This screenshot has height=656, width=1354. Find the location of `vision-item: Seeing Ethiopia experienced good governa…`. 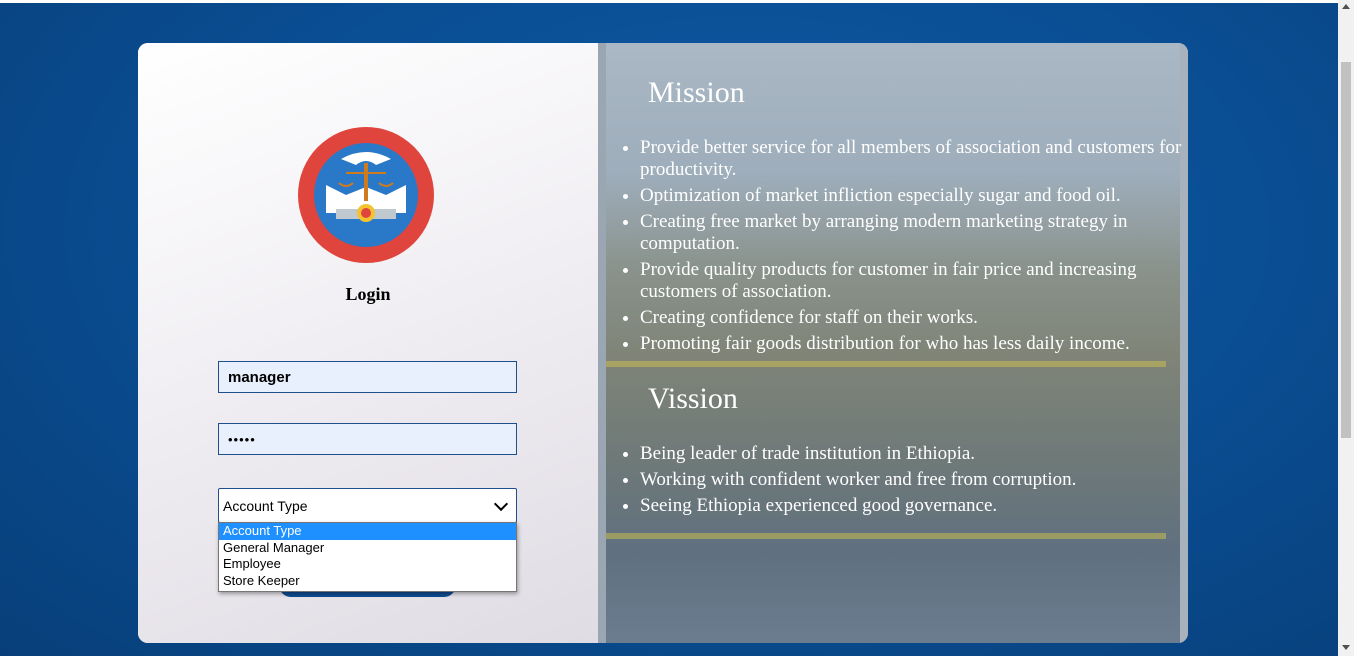

vision-item: Seeing Ethiopia experienced good governa… is located at coordinates (914, 506).